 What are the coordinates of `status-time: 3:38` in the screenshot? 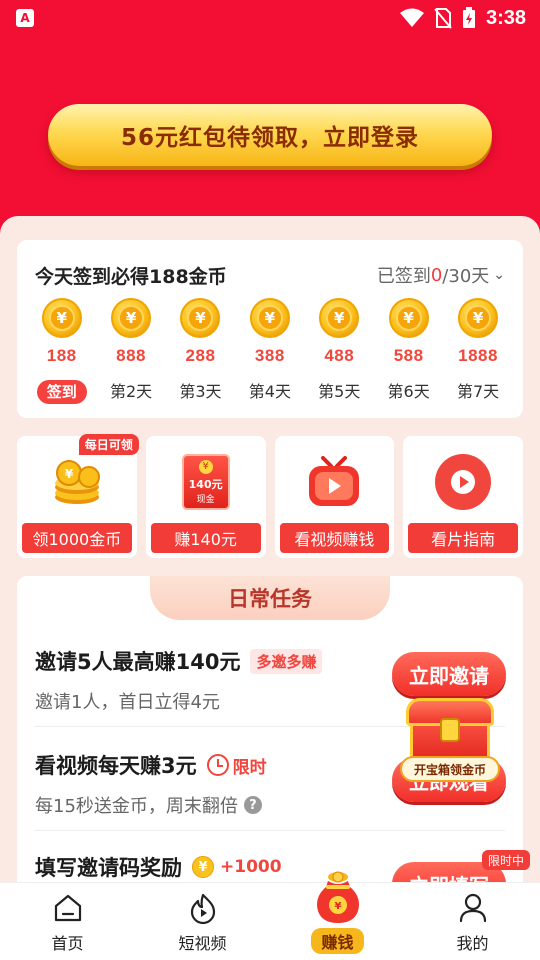 It's located at (505, 17).